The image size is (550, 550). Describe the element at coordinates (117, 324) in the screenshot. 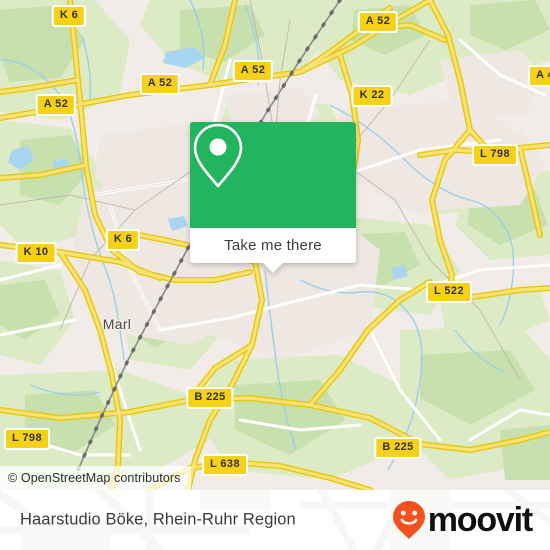

I see `place-label-marl: Marl` at that location.